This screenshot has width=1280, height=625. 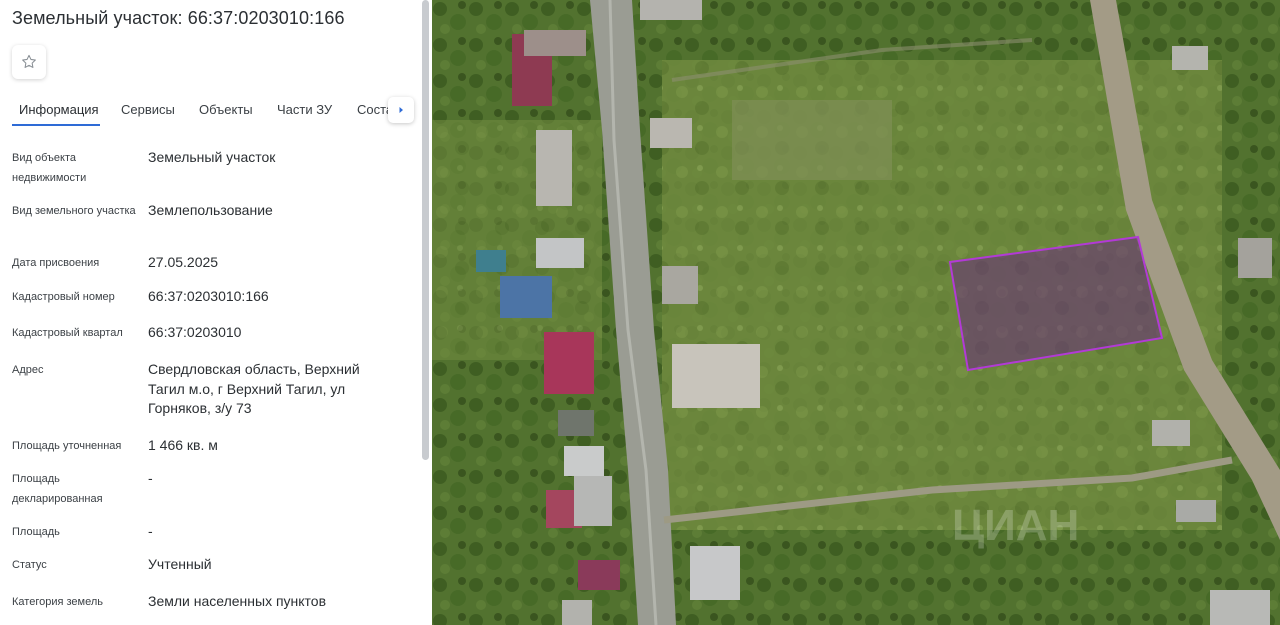 I want to click on label-cadastral-quarter: Кадастровый квартал, so click(x=67, y=333).